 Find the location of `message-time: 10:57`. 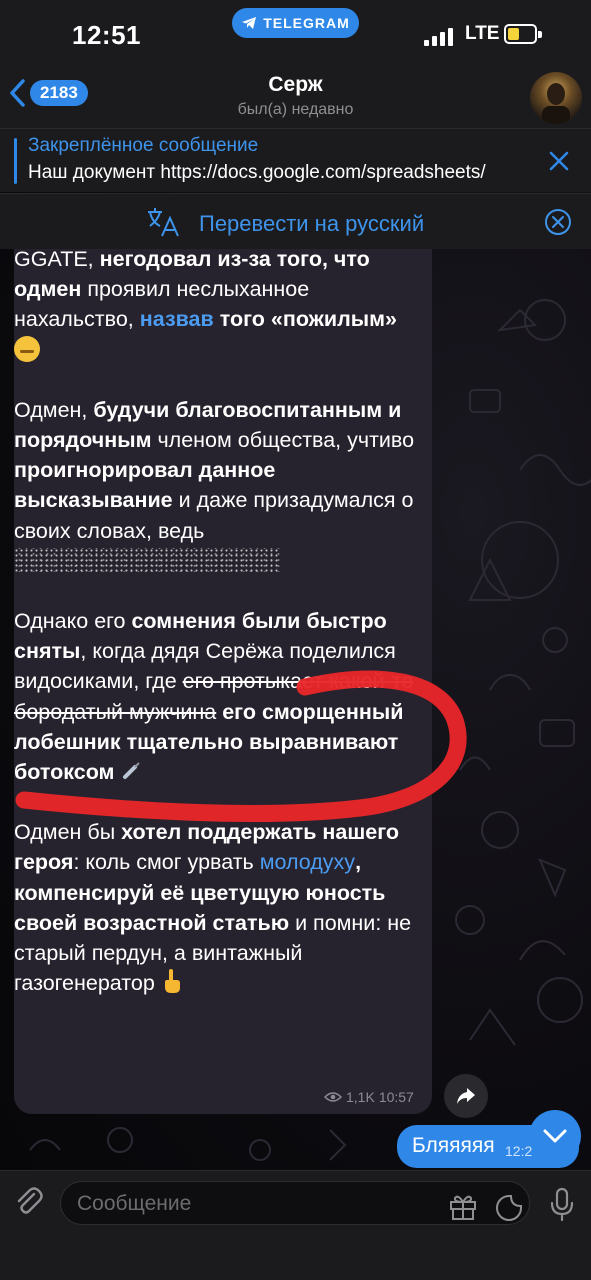

message-time: 10:57 is located at coordinates (396, 1097).